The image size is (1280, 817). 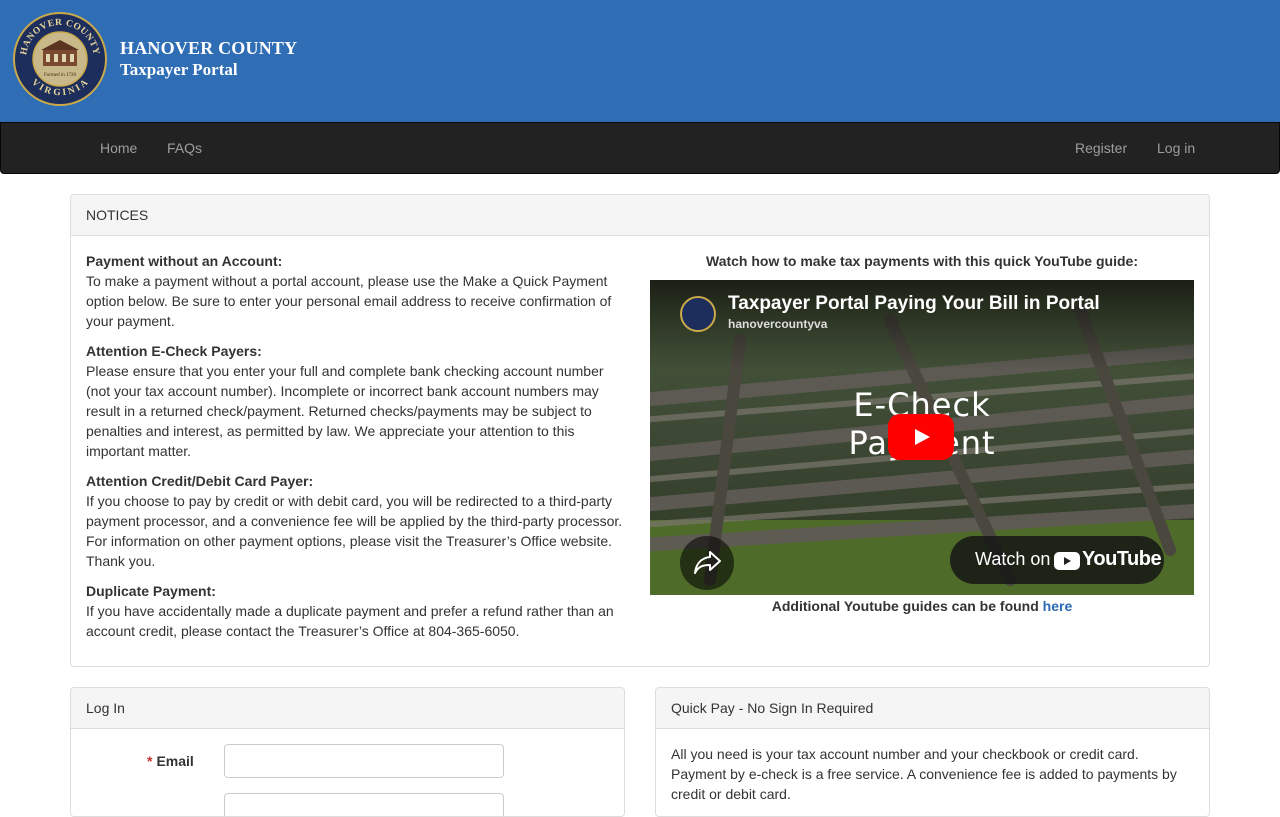 What do you see at coordinates (698, 314) in the screenshot?
I see `channel-avatar` at bounding box center [698, 314].